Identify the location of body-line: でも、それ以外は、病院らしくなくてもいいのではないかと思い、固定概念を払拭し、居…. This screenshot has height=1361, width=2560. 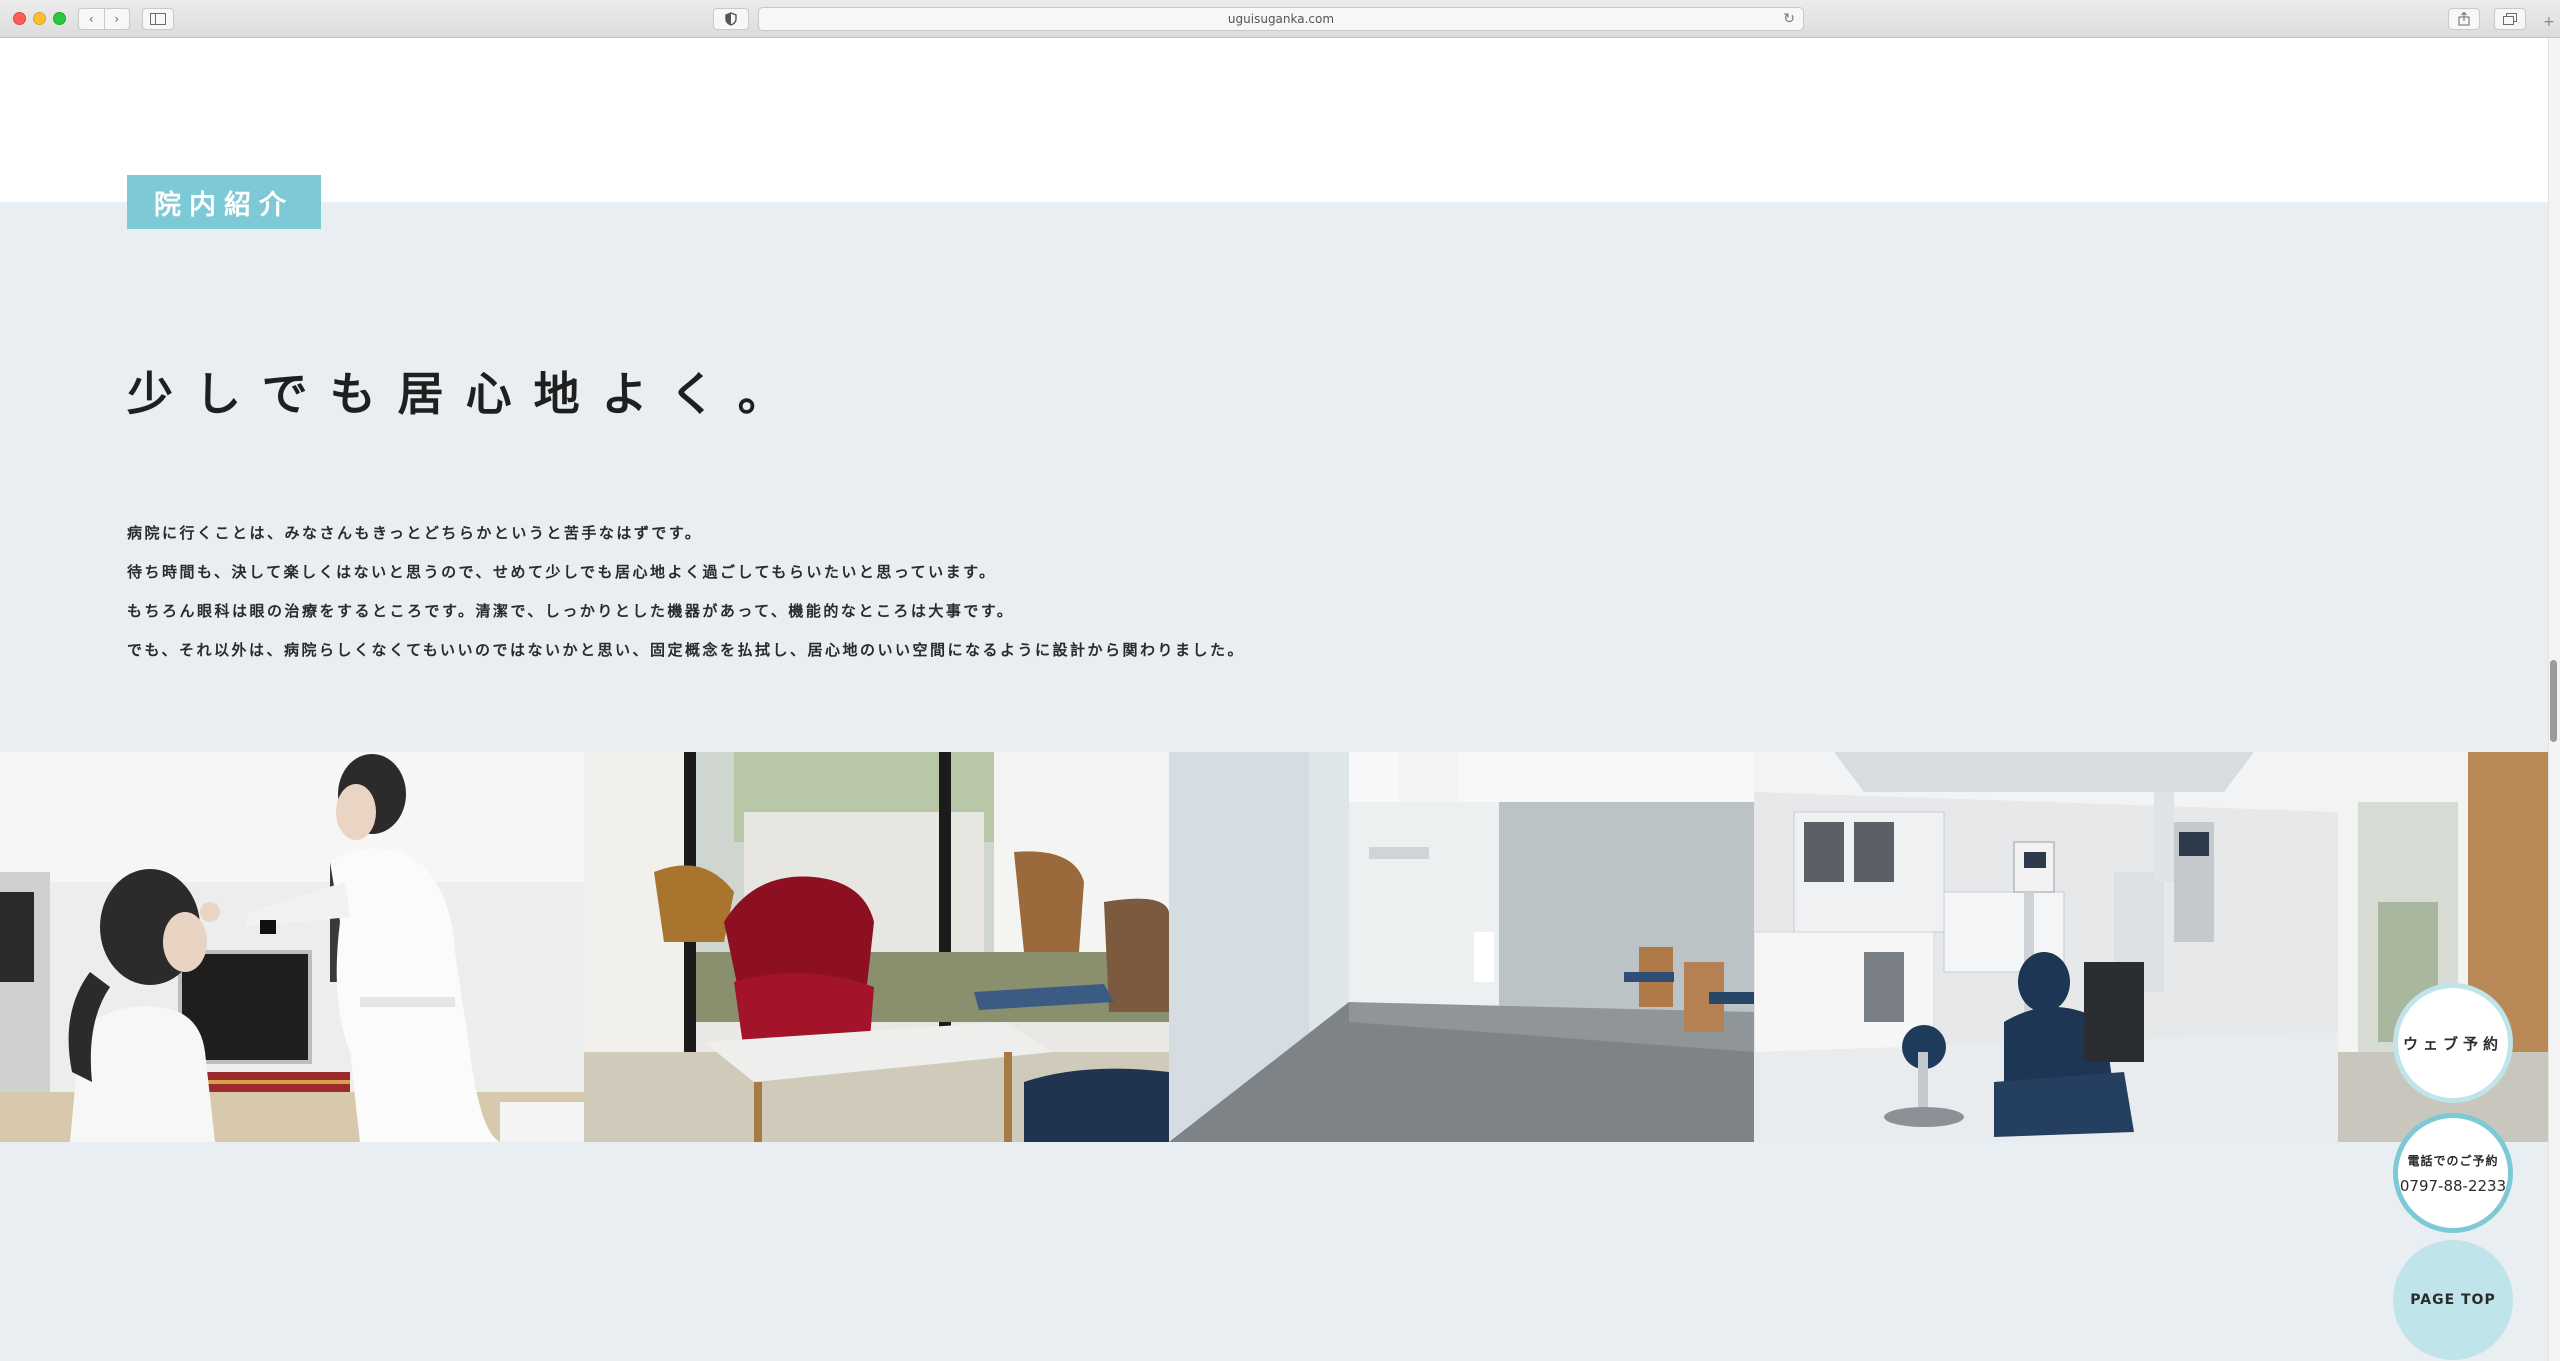
(686, 650).